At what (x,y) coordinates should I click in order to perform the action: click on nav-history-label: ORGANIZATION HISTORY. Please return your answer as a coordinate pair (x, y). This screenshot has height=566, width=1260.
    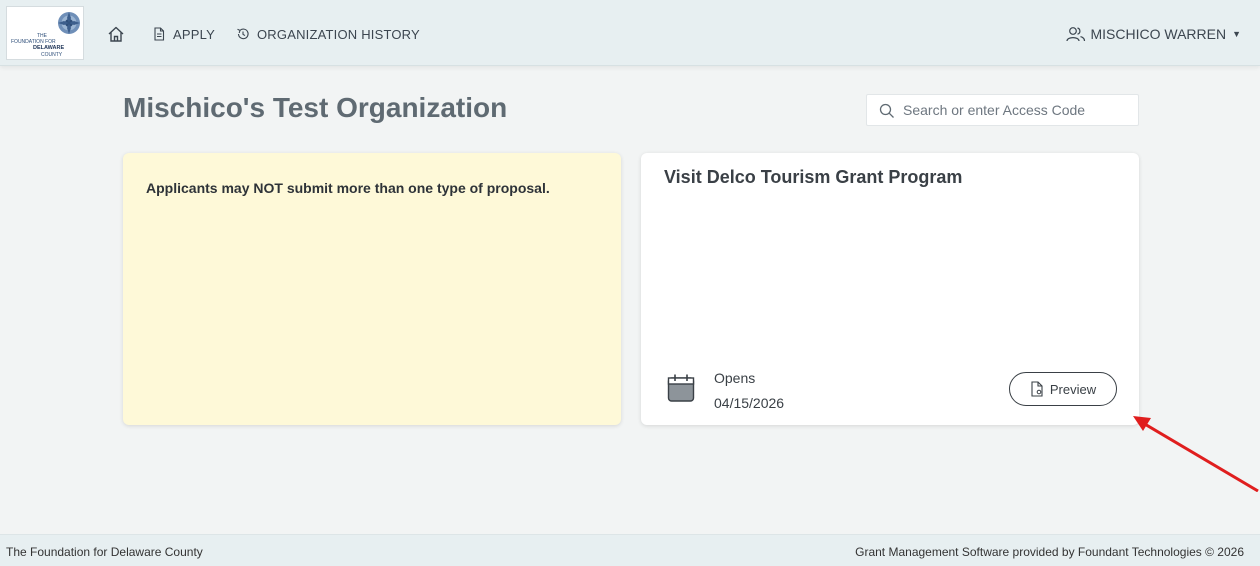
    Looking at the image, I should click on (338, 34).